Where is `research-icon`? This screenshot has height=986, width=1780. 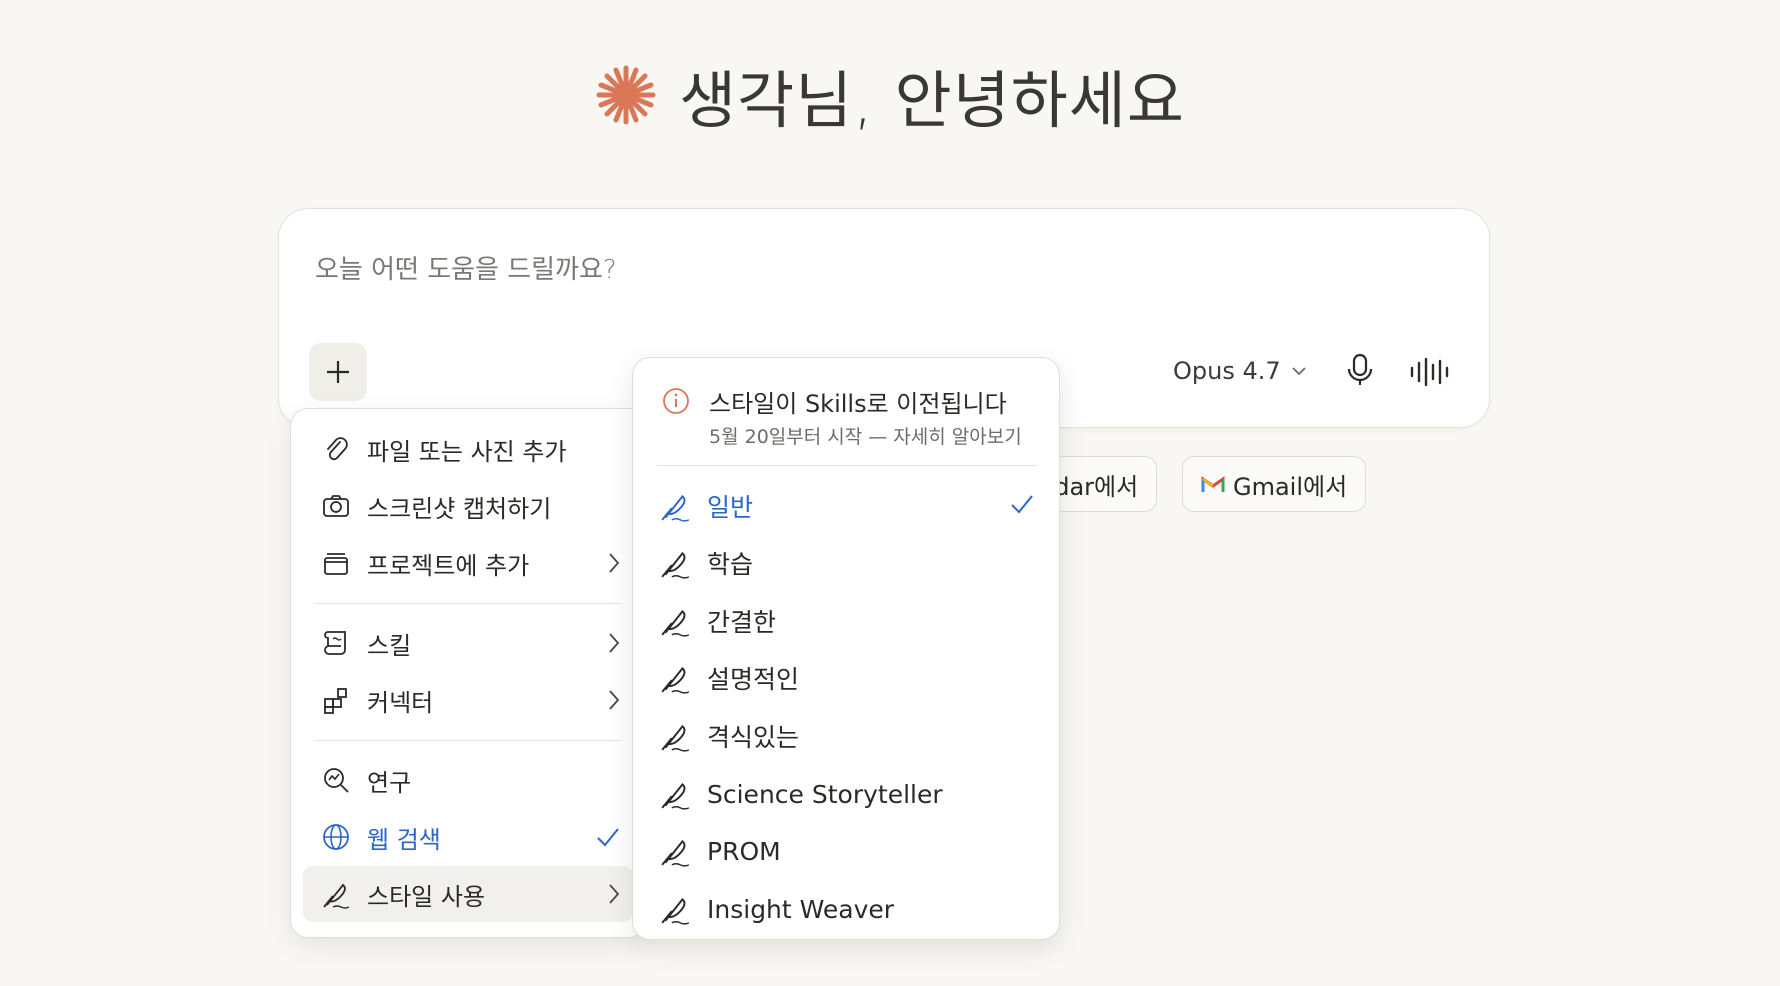
research-icon is located at coordinates (336, 780).